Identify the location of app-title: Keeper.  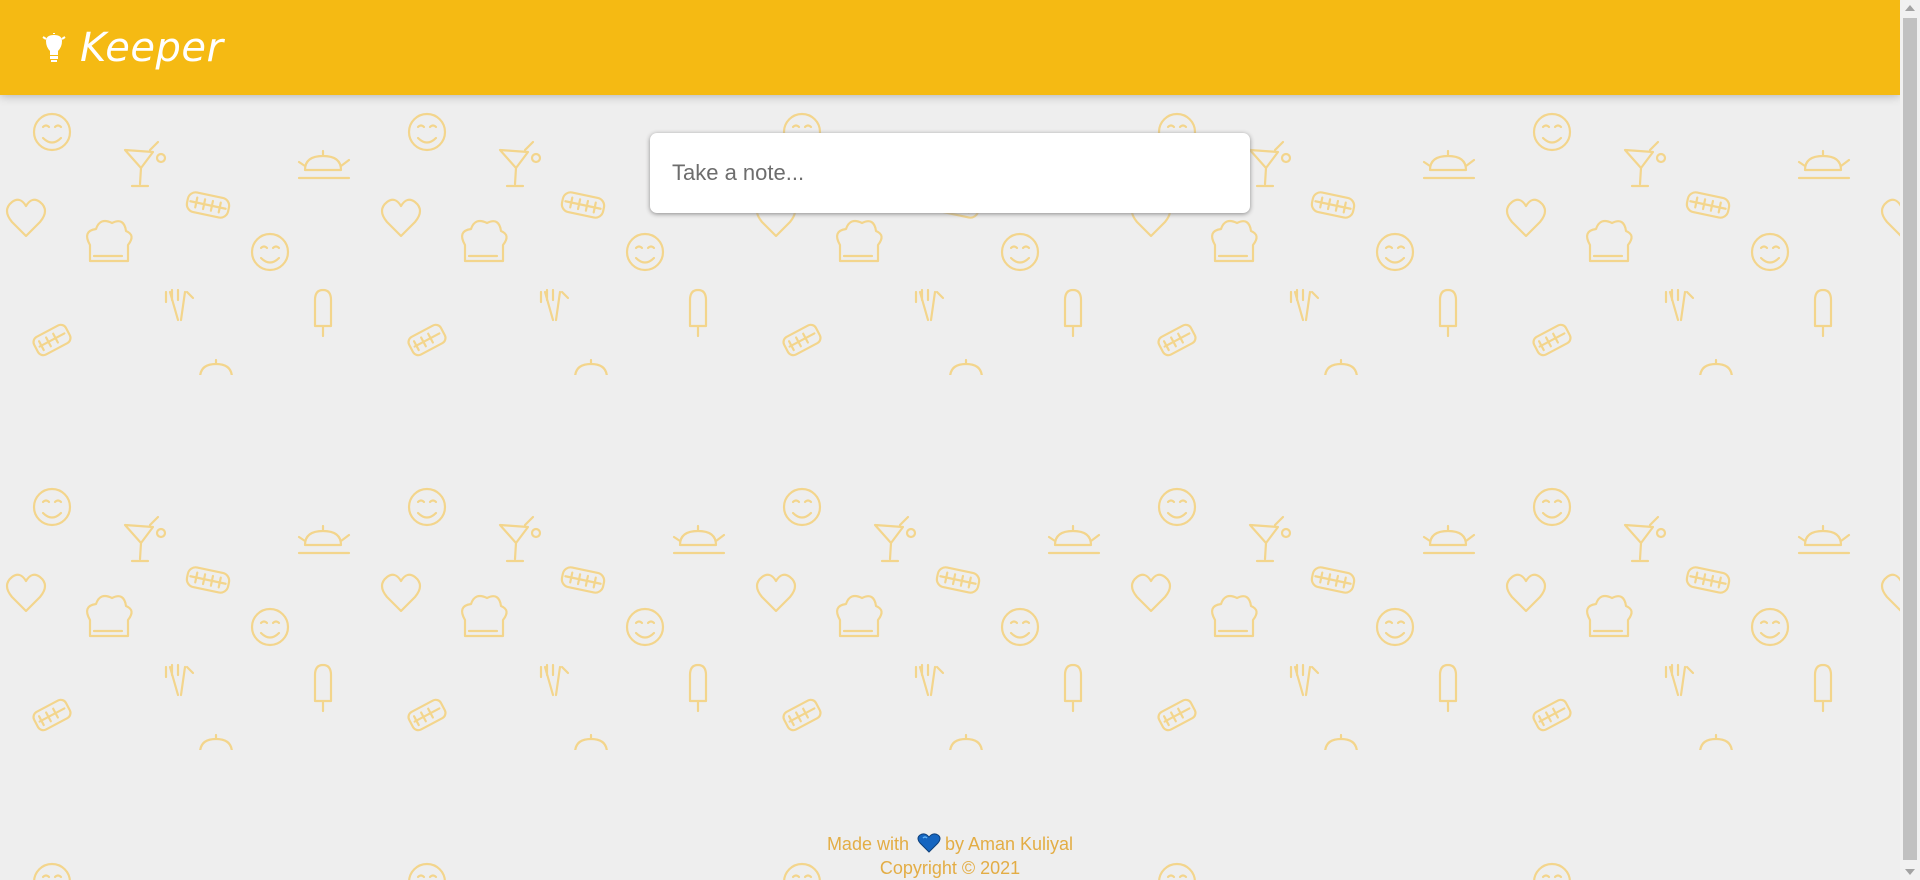
(152, 47).